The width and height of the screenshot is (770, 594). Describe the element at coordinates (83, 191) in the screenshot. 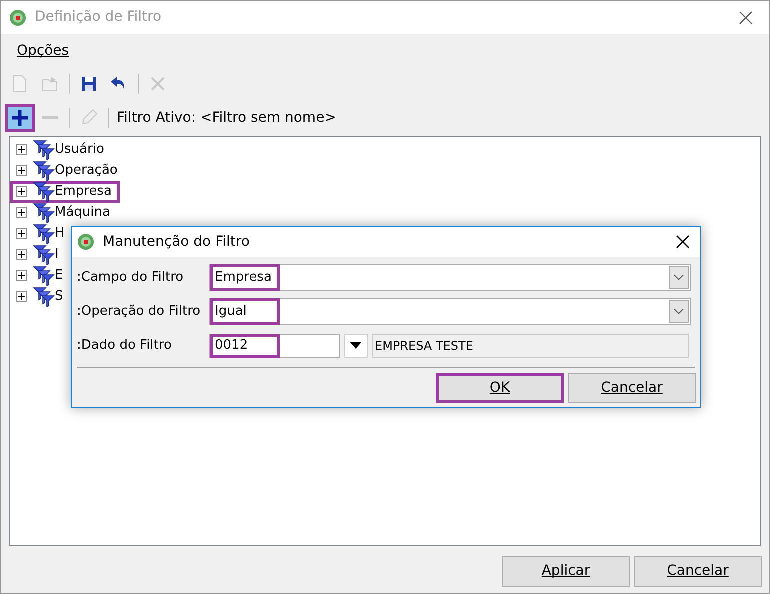

I see `tree-item-label: Empresa` at that location.